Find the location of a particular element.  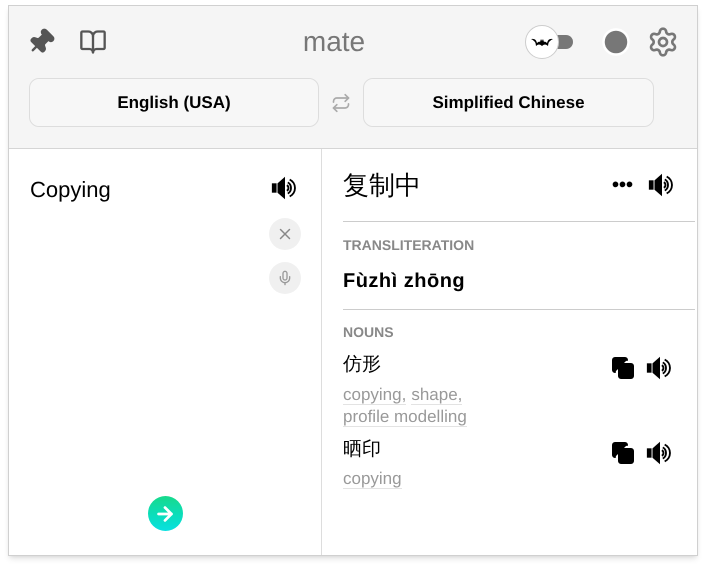

microphone-button is located at coordinates (285, 278).